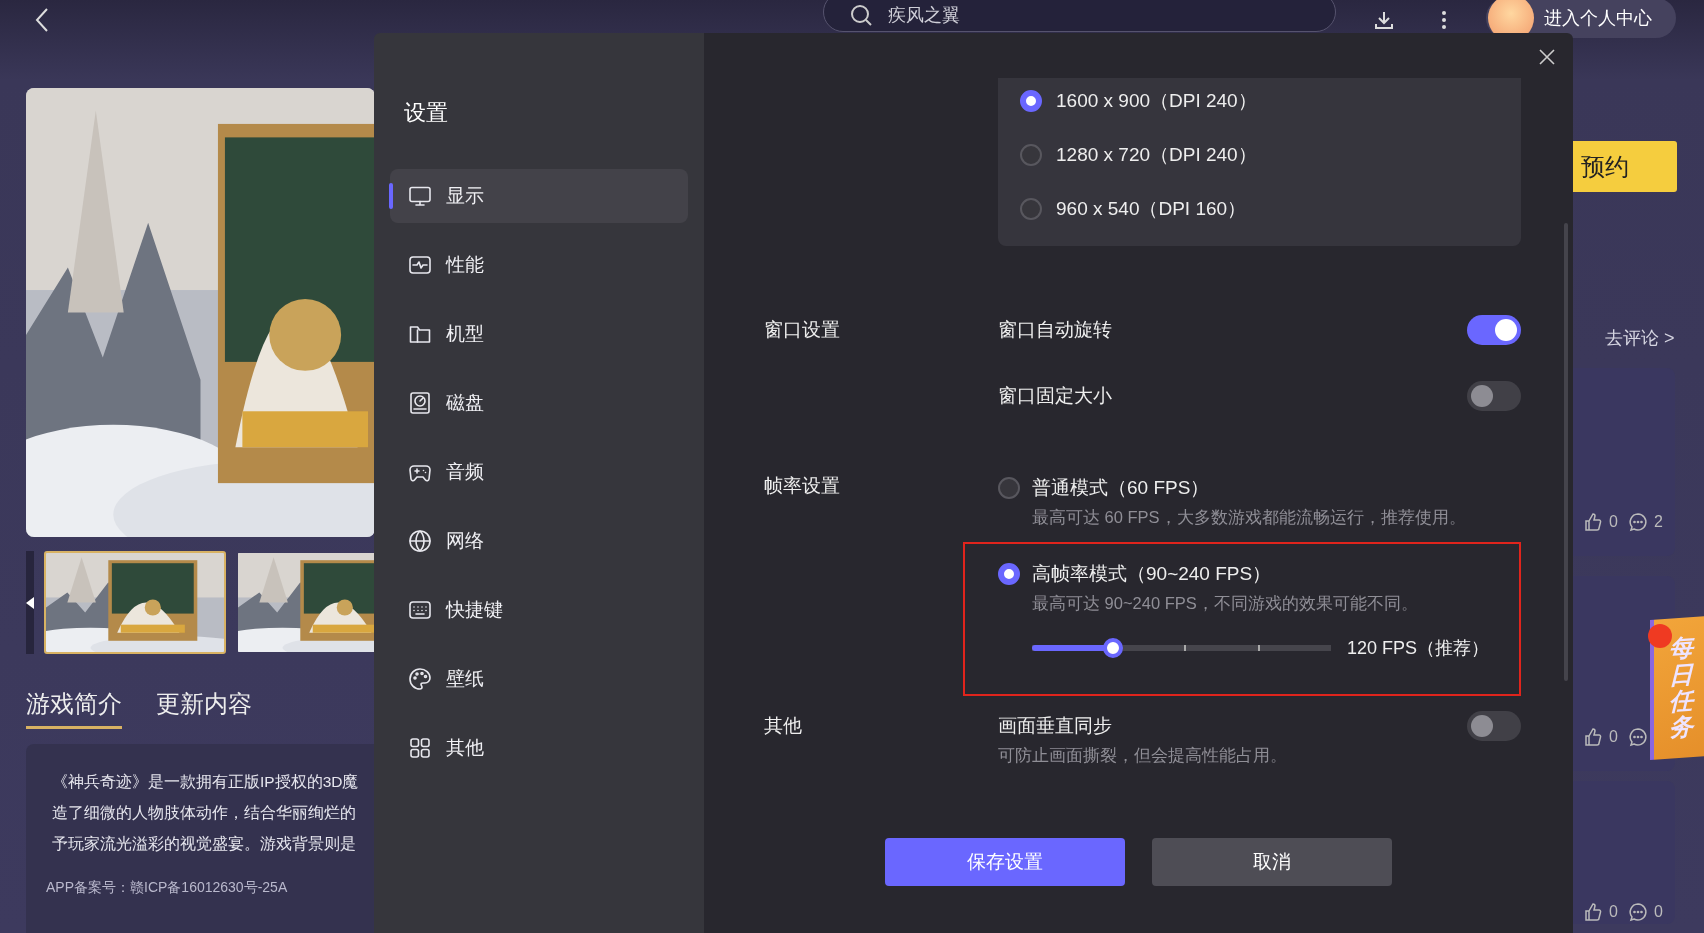 This screenshot has height=933, width=1704. Describe the element at coordinates (420, 196) in the screenshot. I see `monitor-icon` at that location.